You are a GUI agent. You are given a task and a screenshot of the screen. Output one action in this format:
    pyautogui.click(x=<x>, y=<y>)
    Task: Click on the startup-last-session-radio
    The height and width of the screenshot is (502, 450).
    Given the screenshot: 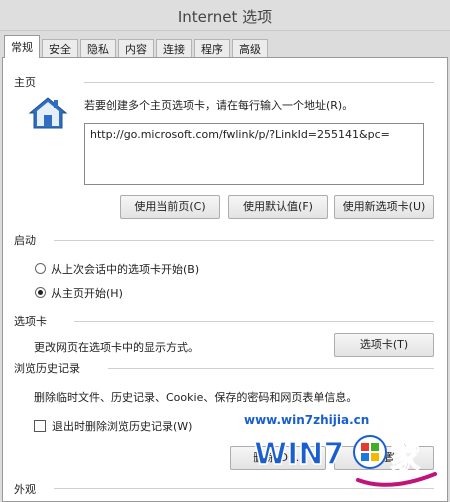 What is the action you would take?
    pyautogui.click(x=40, y=268)
    